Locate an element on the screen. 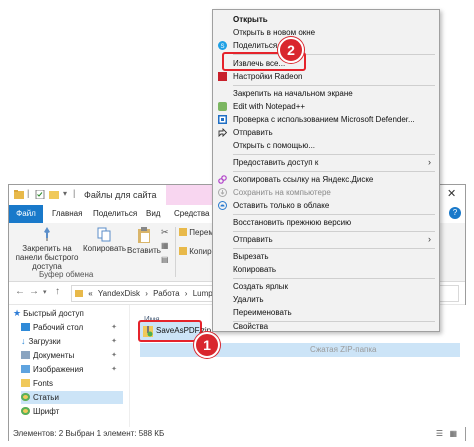  menu-item-copy-yandex-link: Скопировать ссылку на Яндекс.Диске is located at coordinates (326, 179).